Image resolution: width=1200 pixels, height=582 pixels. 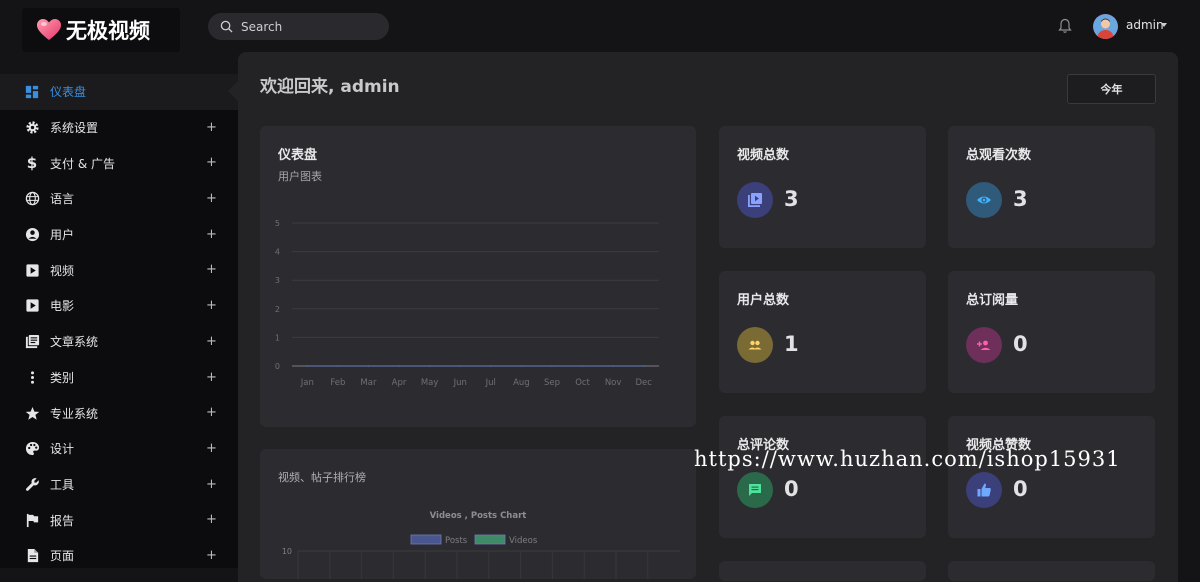 What do you see at coordinates (32, 306) in the screenshot?
I see `movie-icon` at bounding box center [32, 306].